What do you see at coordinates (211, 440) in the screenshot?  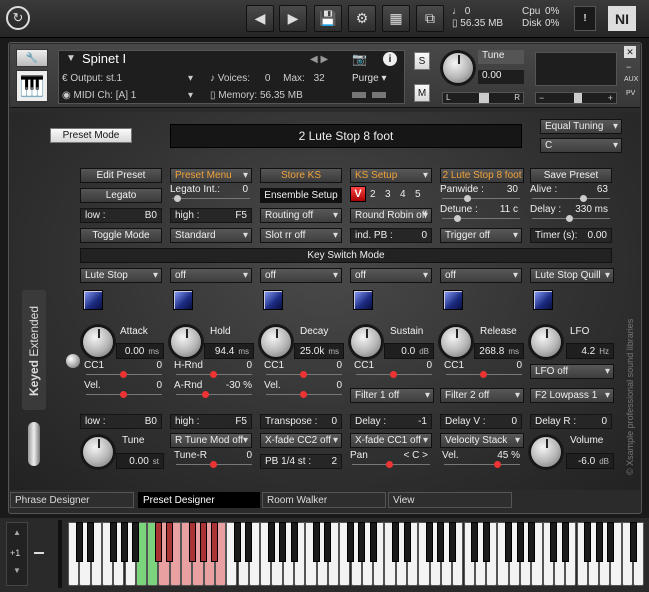 I see `r-tune-mod-menu: R Tune Mod off` at bounding box center [211, 440].